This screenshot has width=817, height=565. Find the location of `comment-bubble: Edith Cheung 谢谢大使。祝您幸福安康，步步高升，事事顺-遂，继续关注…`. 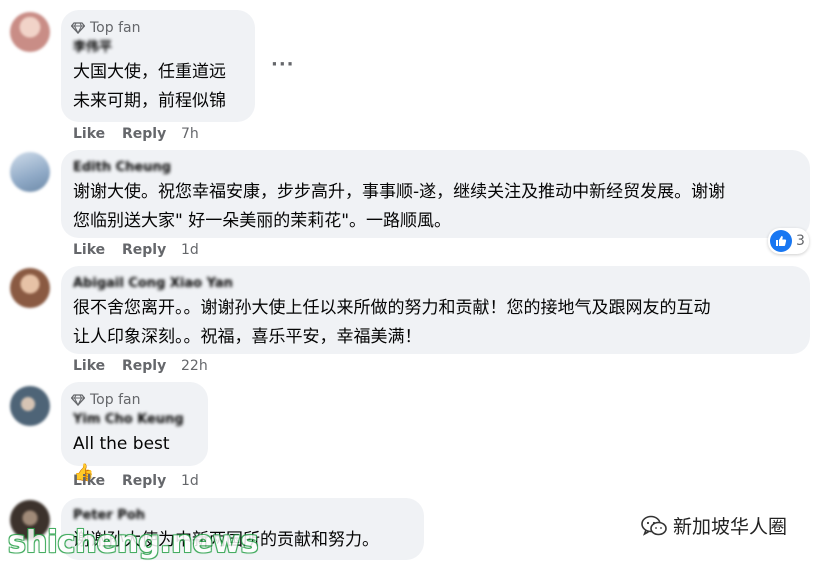

comment-bubble: Edith Cheung 谢谢大使。祝您幸福安康，步步高升，事事顺-遂，继续关注… is located at coordinates (435, 194).